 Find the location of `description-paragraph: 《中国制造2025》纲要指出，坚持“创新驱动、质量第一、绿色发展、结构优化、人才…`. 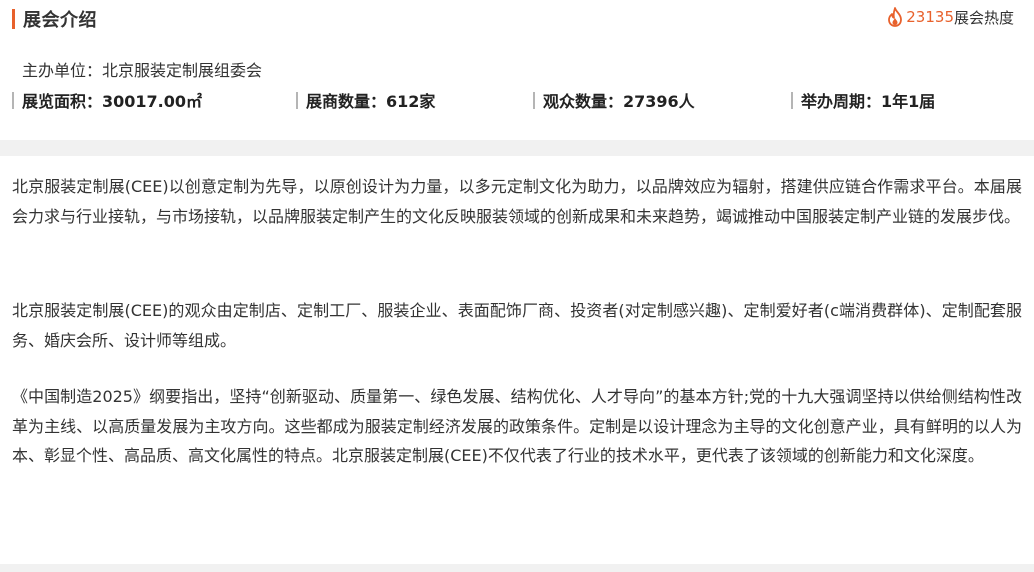

description-paragraph: 《中国制造2025》纲要指出，坚持“创新驱动、质量第一、绿色发展、结构优化、人才… is located at coordinates (517, 426).